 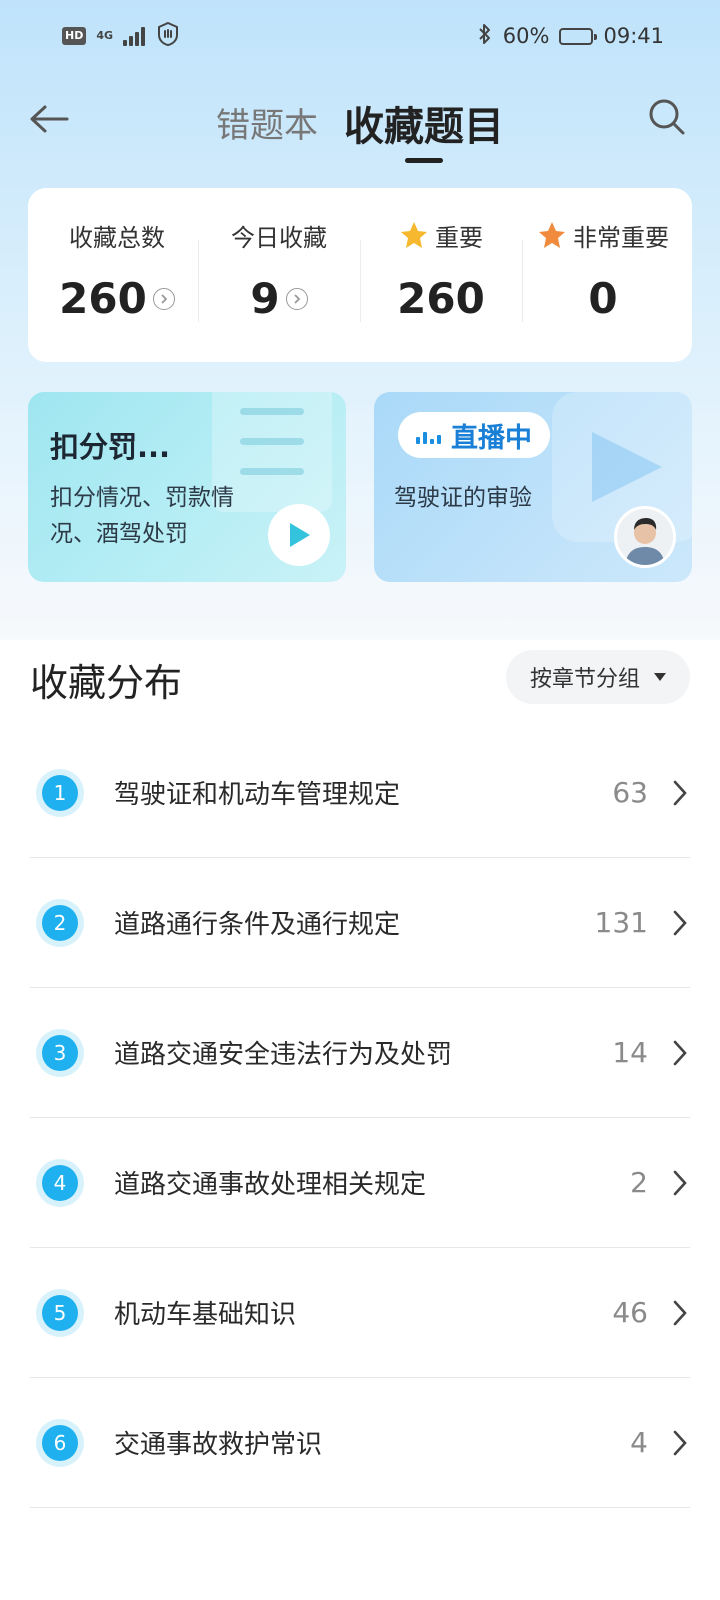 What do you see at coordinates (283, 1055) in the screenshot?
I see `chapter-label: 道路交通安全违法行为及处罚` at bounding box center [283, 1055].